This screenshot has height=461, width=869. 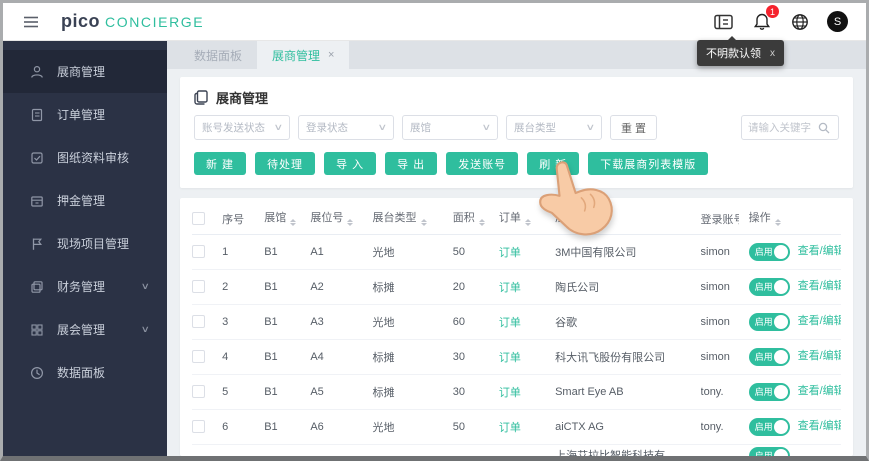 What do you see at coordinates (780, 18) in the screenshot?
I see `topbar-actions: 1 S` at bounding box center [780, 18].